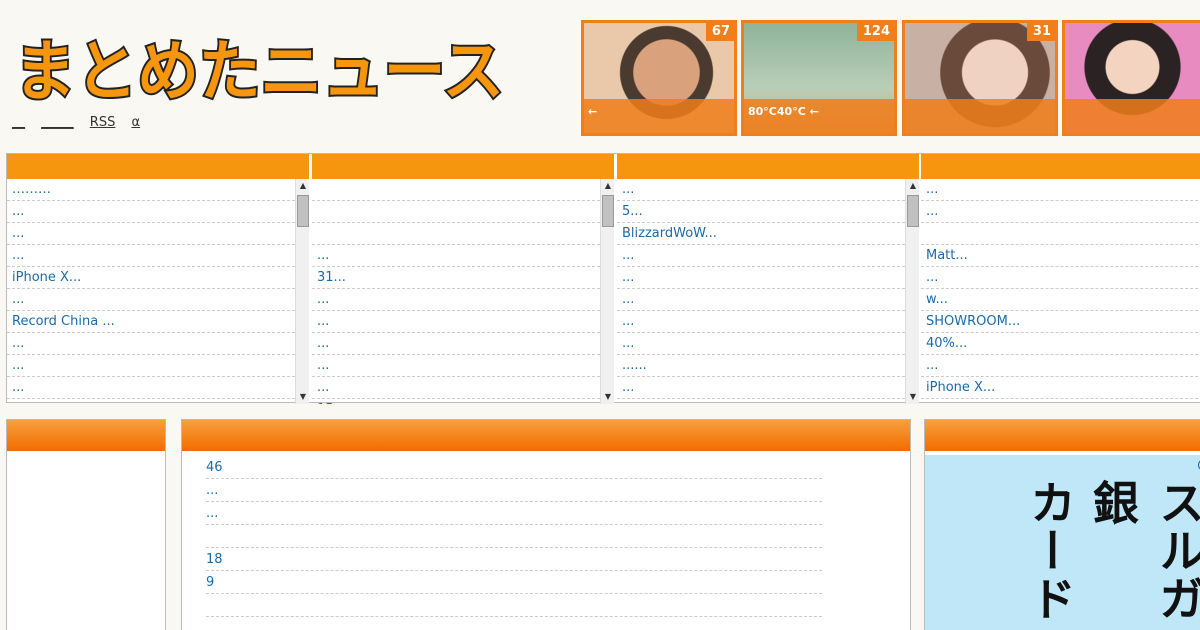  What do you see at coordinates (659, 78) in the screenshot?
I see `thumbnail-card-1: 67 ←` at bounding box center [659, 78].